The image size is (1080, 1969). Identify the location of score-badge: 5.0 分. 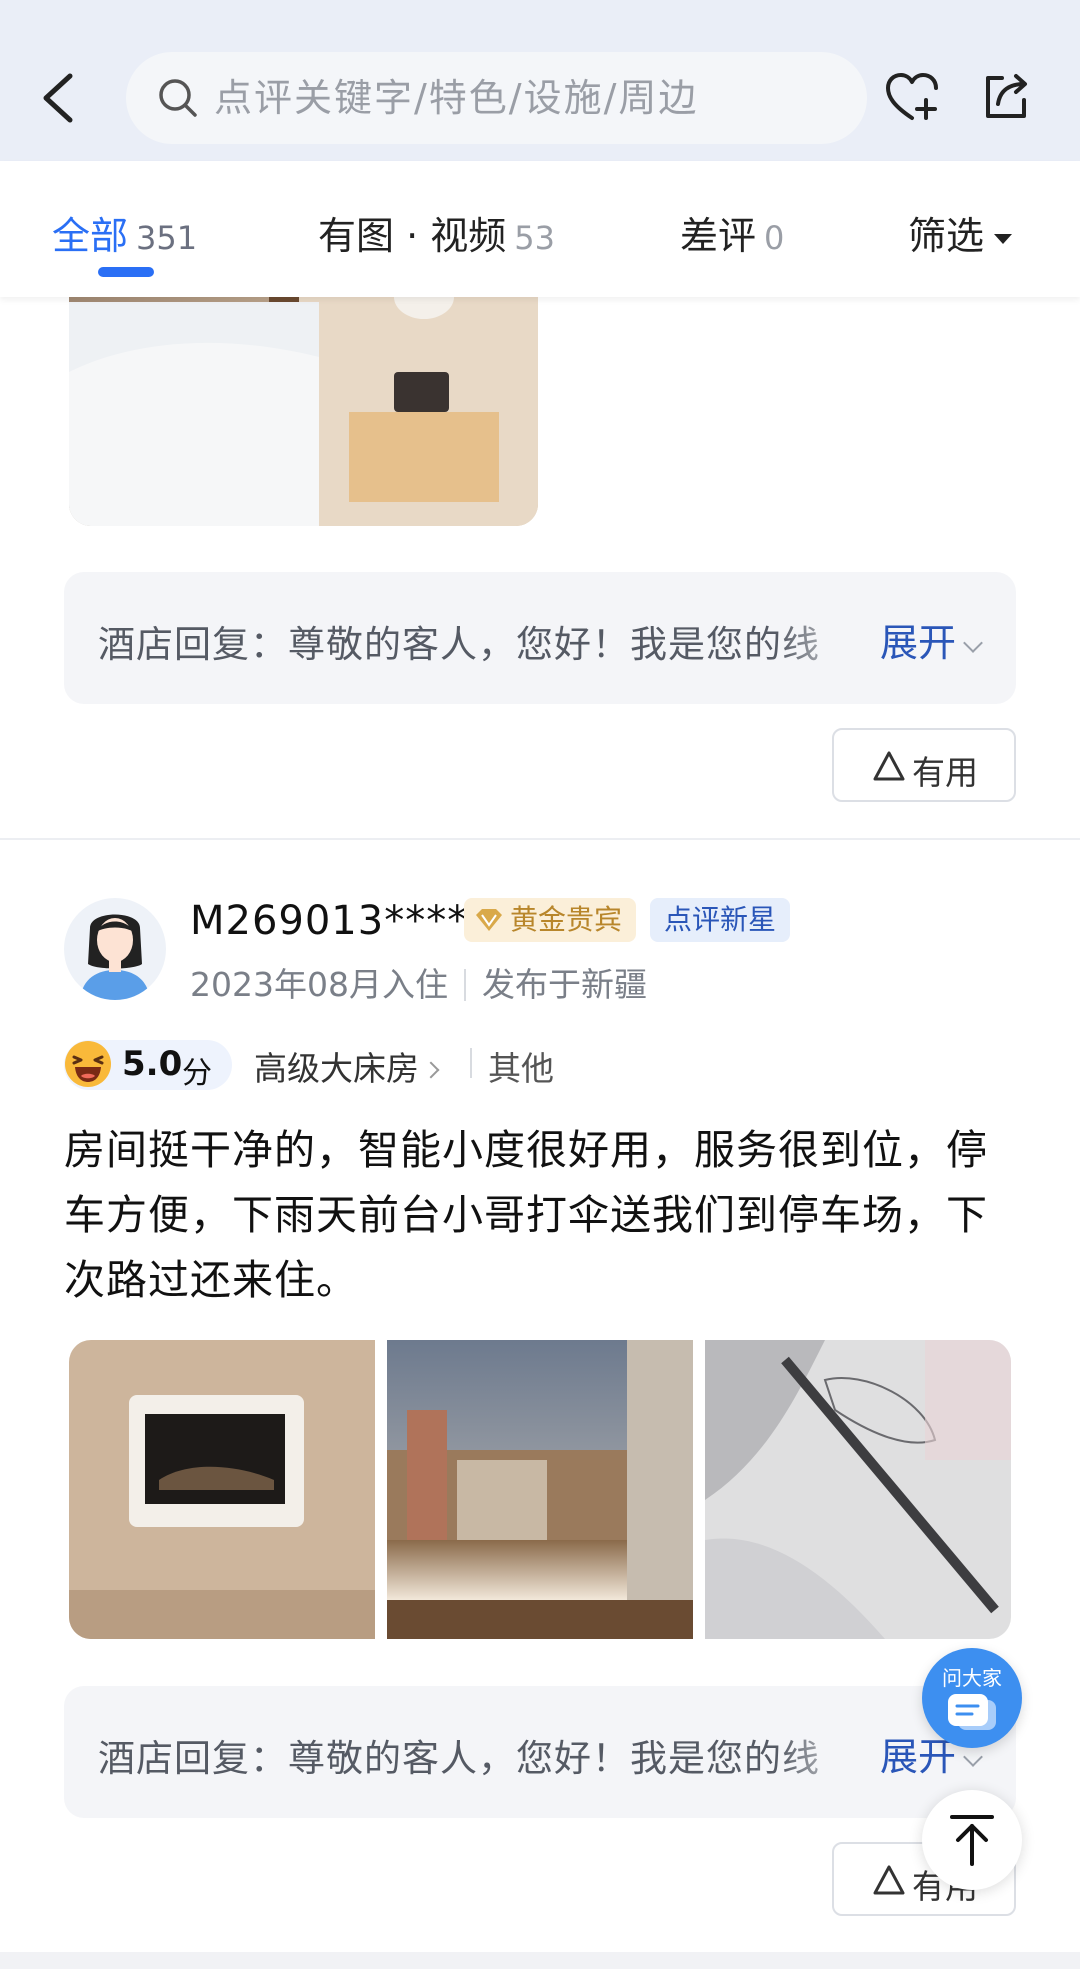
(148, 1065).